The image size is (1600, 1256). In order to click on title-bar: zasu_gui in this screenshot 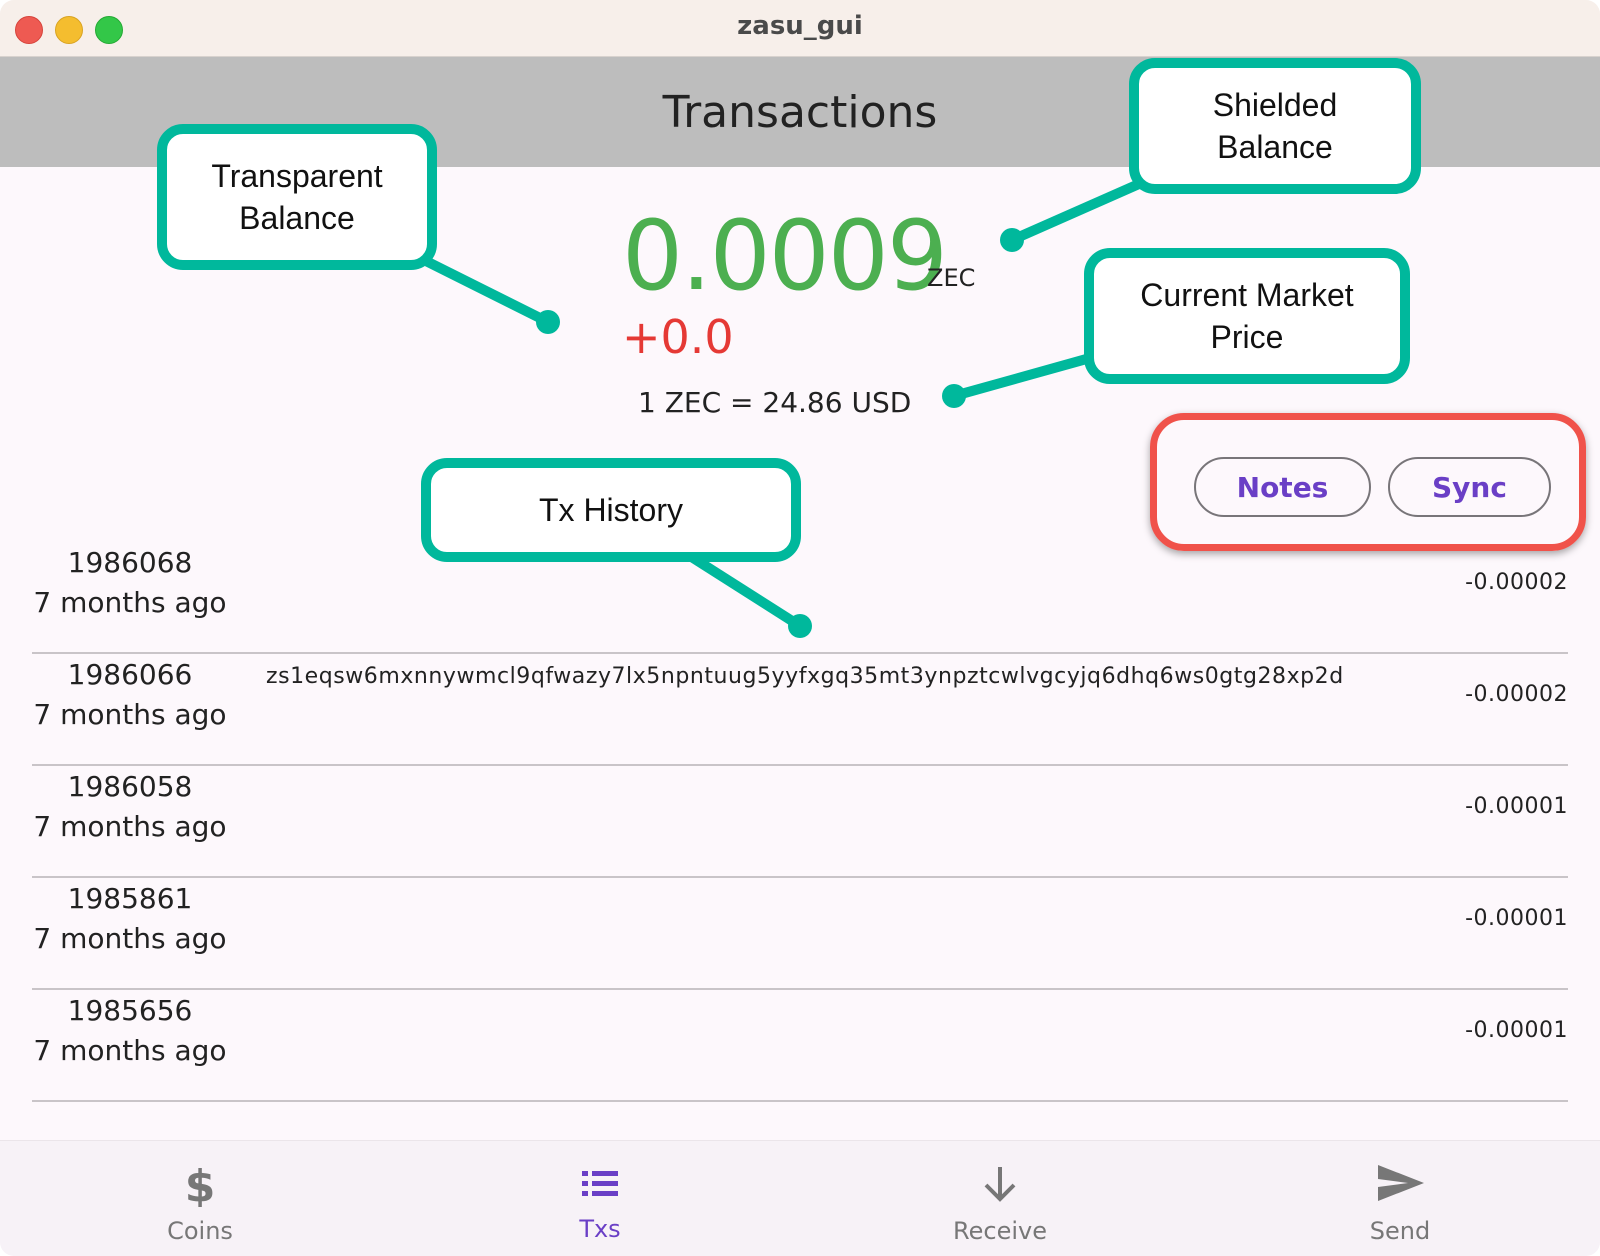, I will do `click(800, 28)`.